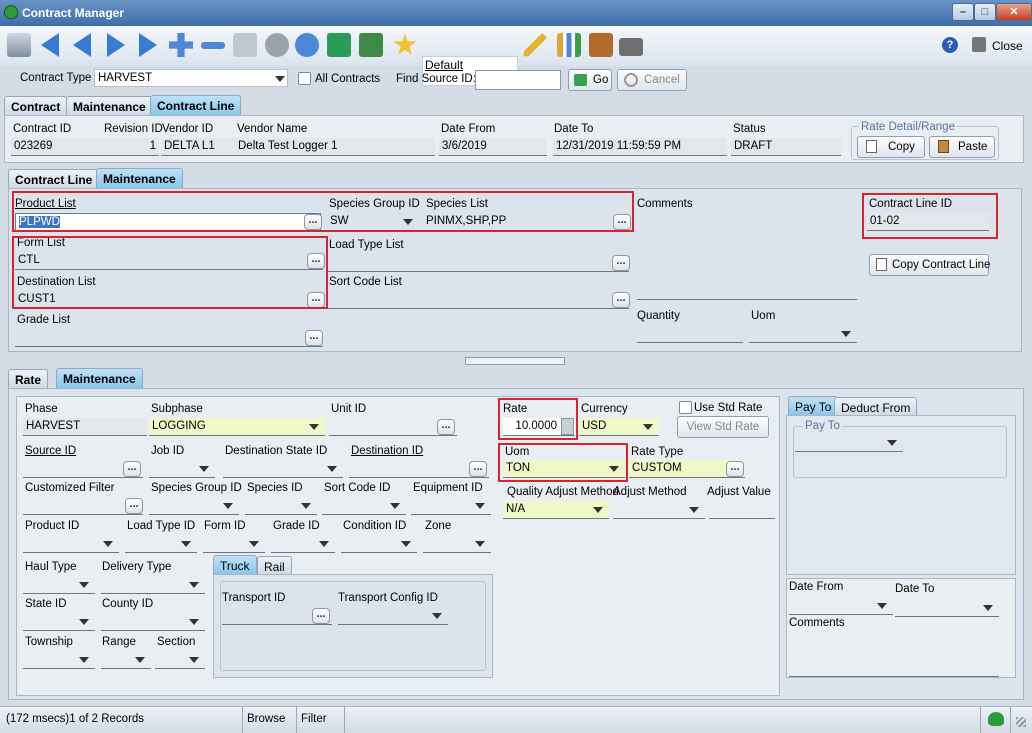 This screenshot has width=1032, height=733. Describe the element at coordinates (1014, 12) in the screenshot. I see `close-window-button: ✕` at that location.